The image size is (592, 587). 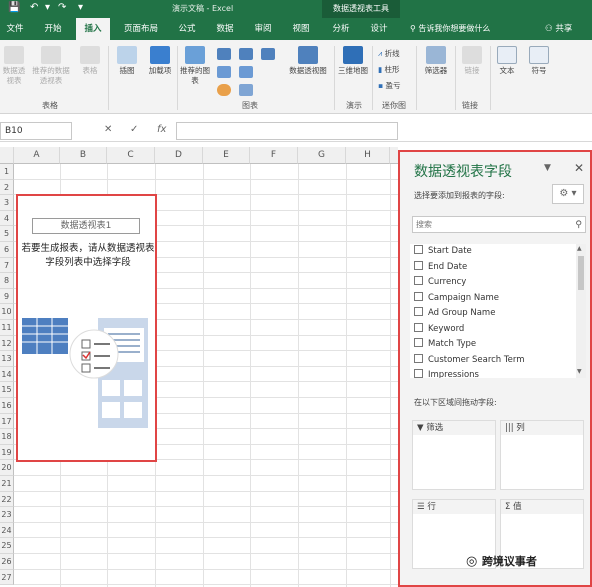 What do you see at coordinates (37, 155) in the screenshot?
I see `column-header: A` at bounding box center [37, 155].